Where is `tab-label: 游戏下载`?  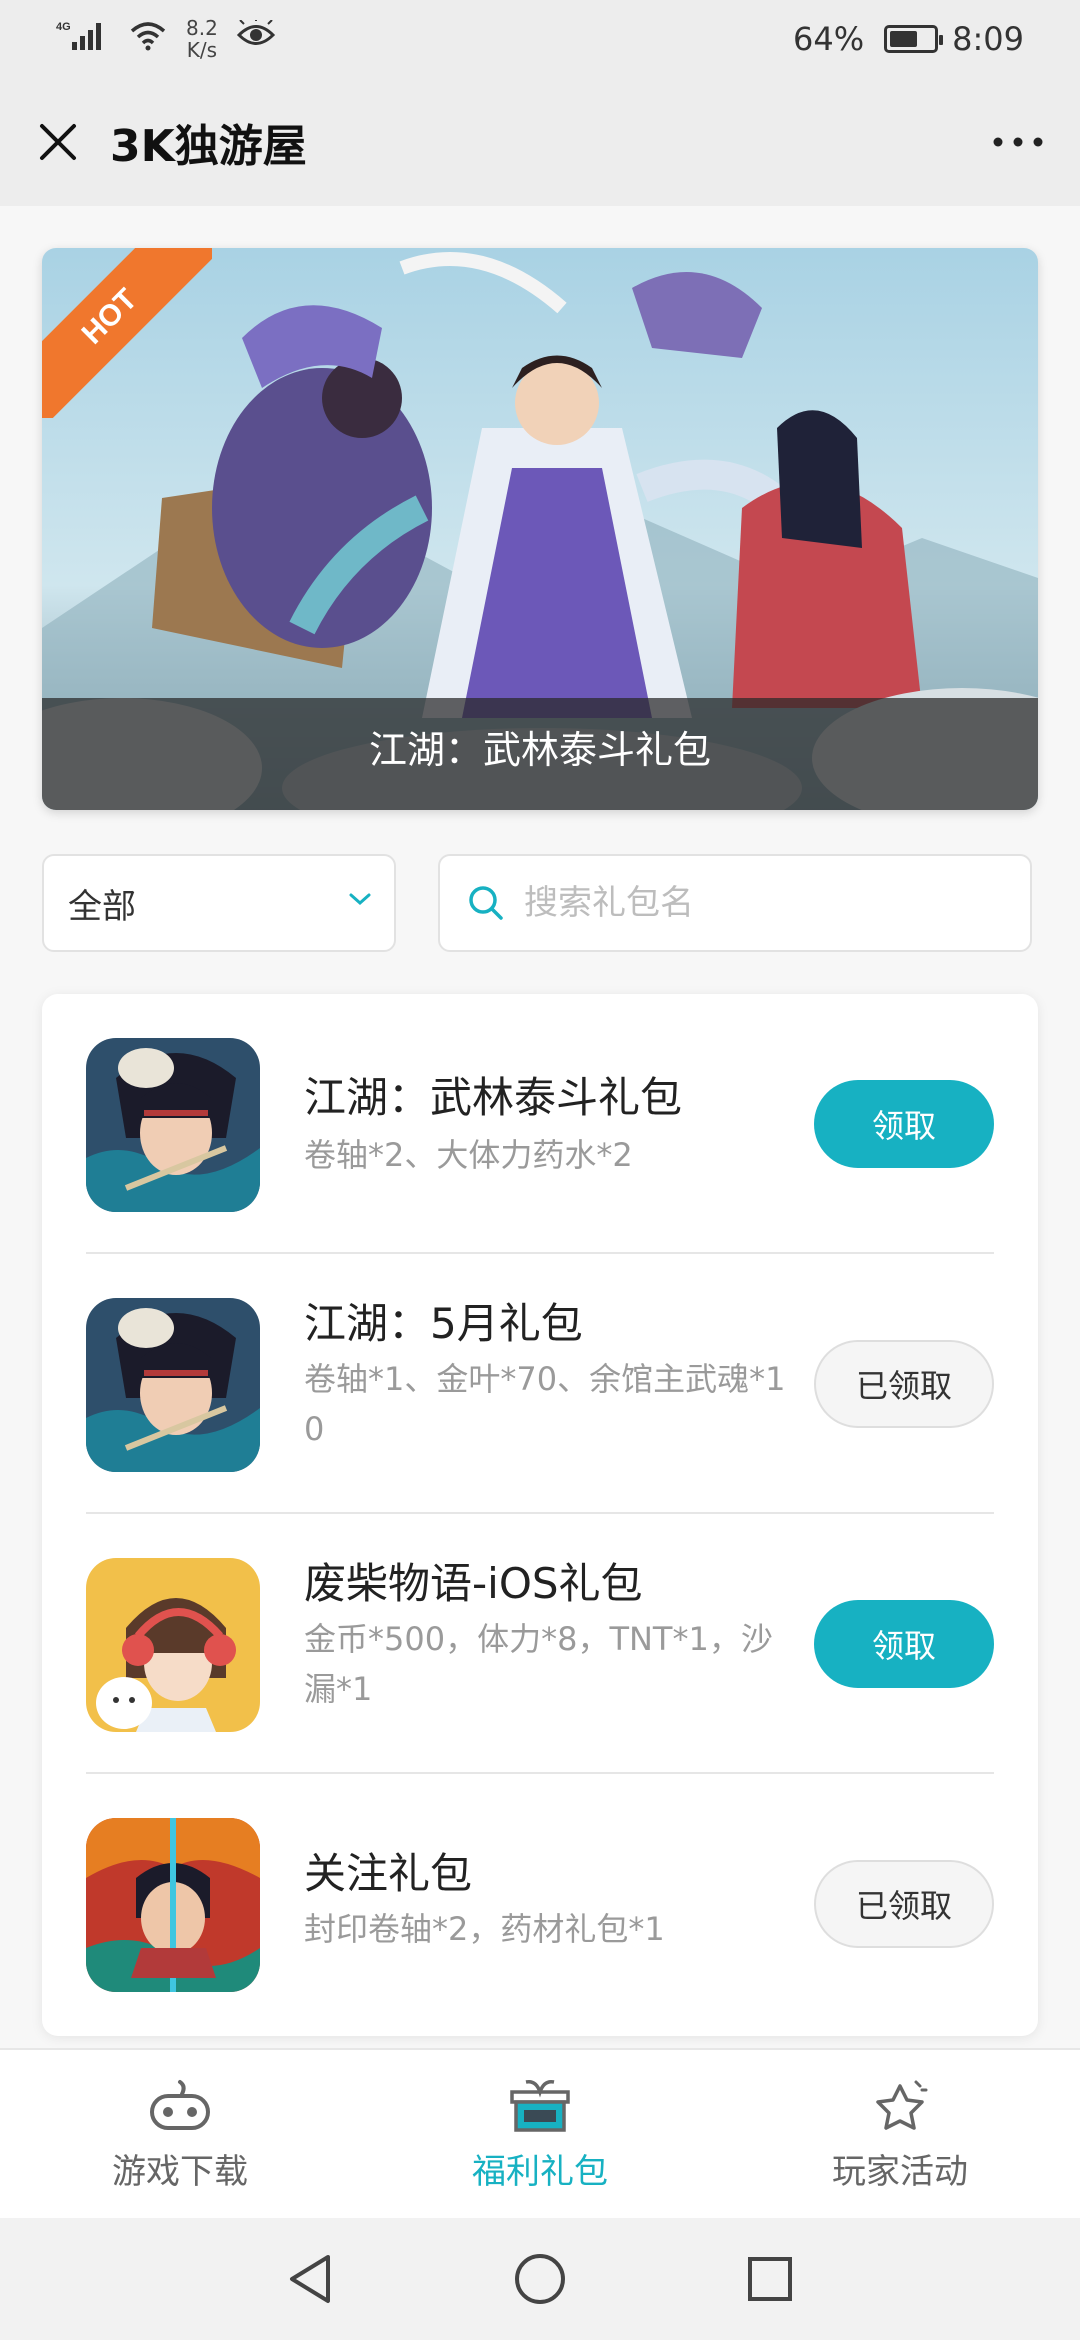 tab-label: 游戏下载 is located at coordinates (180, 2172).